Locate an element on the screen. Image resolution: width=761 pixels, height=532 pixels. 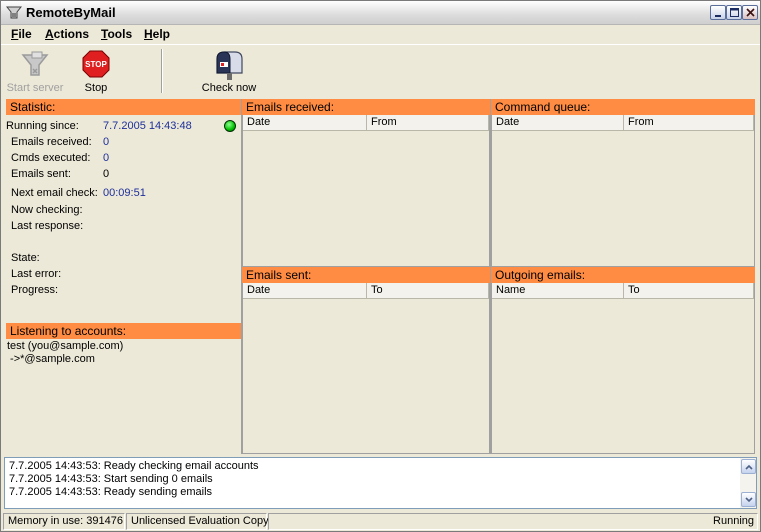
state-label: State: is located at coordinates (25, 258).